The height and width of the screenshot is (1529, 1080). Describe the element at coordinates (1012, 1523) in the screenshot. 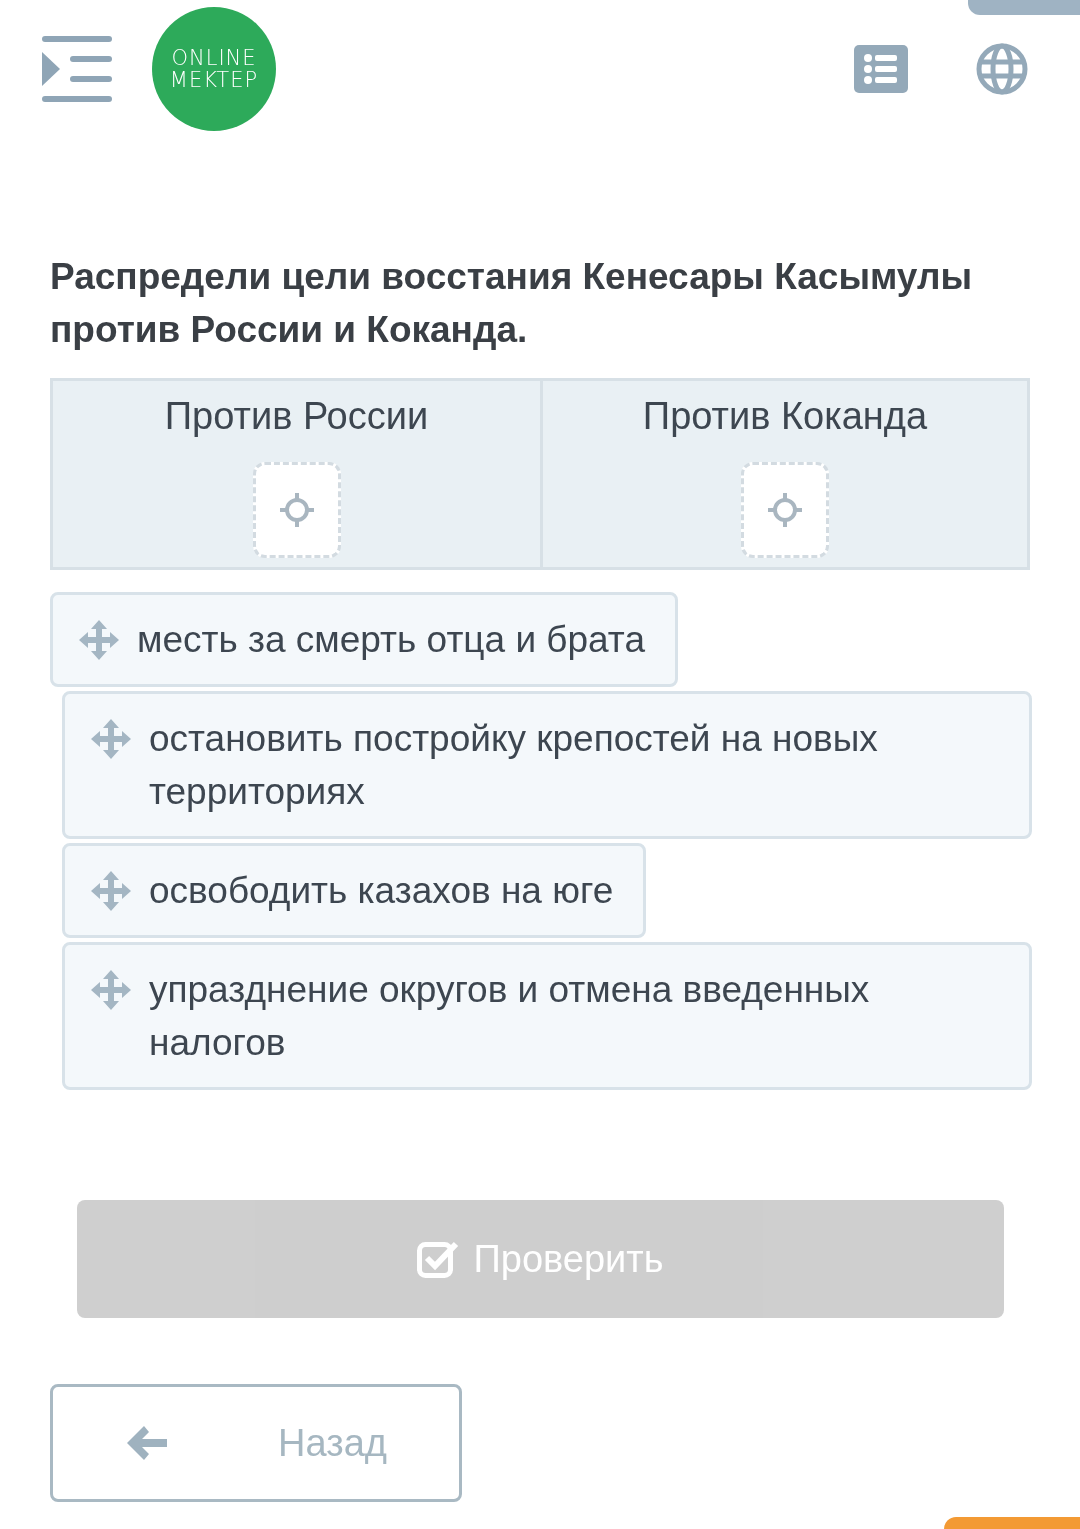

I see `next-button` at that location.